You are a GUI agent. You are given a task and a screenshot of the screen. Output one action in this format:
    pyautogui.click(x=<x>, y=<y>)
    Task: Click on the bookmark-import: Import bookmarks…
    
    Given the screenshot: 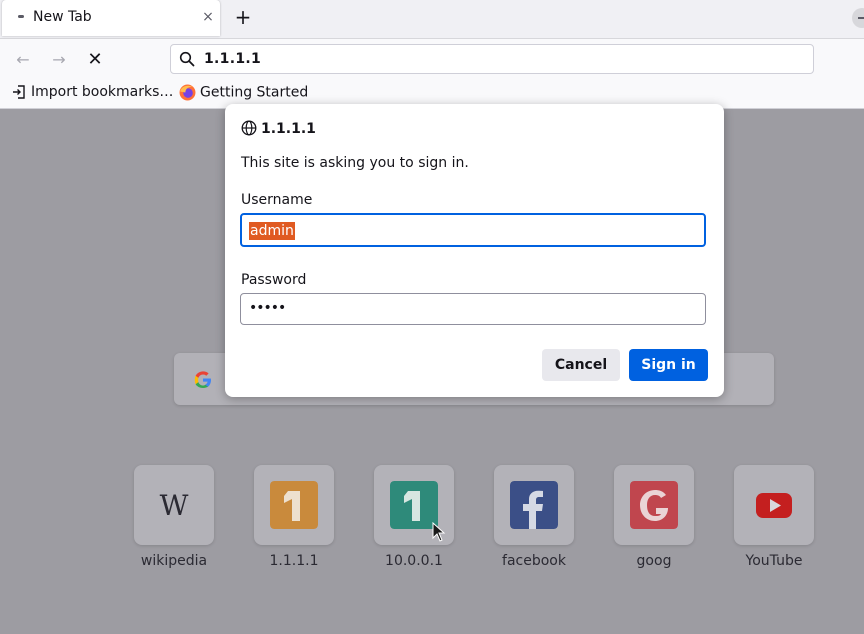 What is the action you would take?
    pyautogui.click(x=92, y=94)
    